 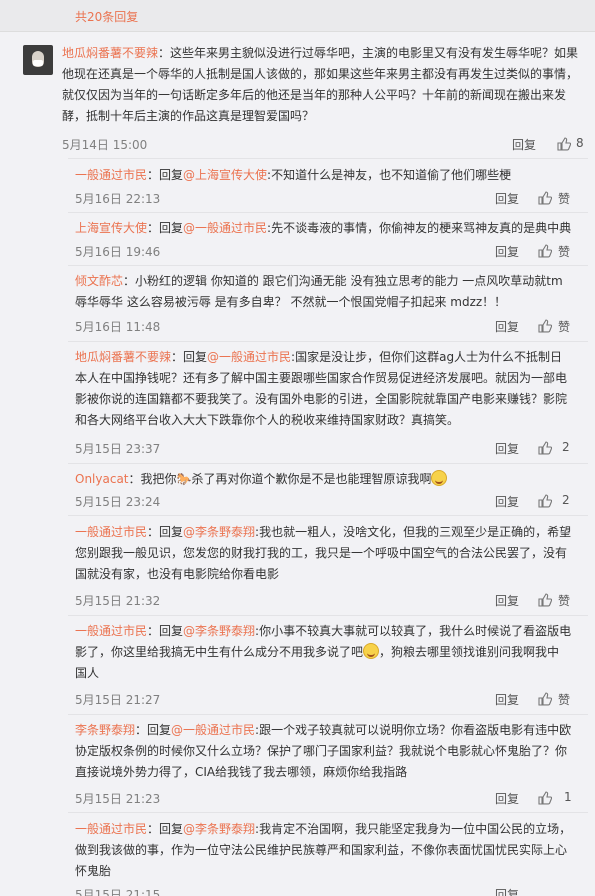 I want to click on sub-username: 李条野泰翔, so click(x=105, y=730).